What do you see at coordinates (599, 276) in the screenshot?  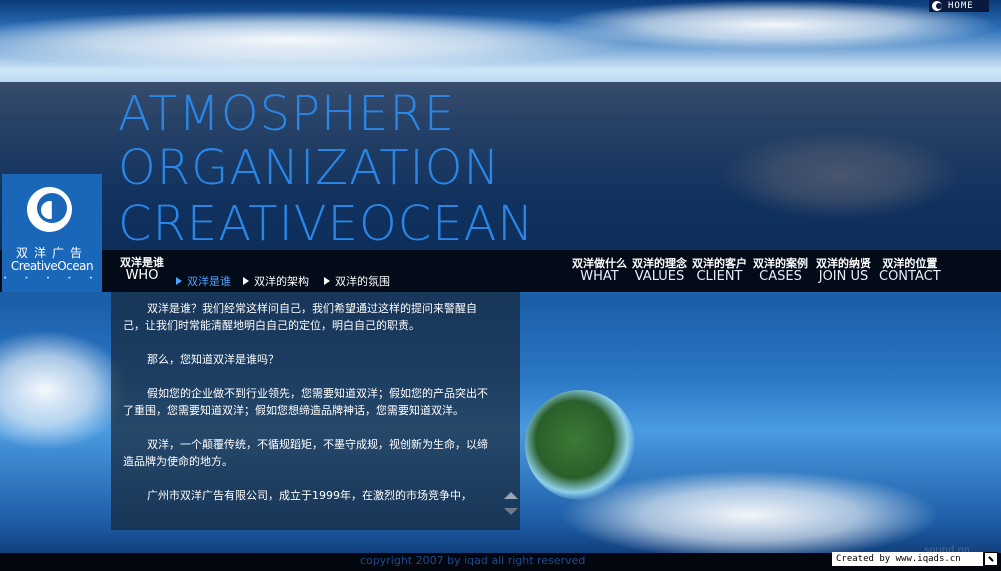 I see `nav-label-en: WHAT` at bounding box center [599, 276].